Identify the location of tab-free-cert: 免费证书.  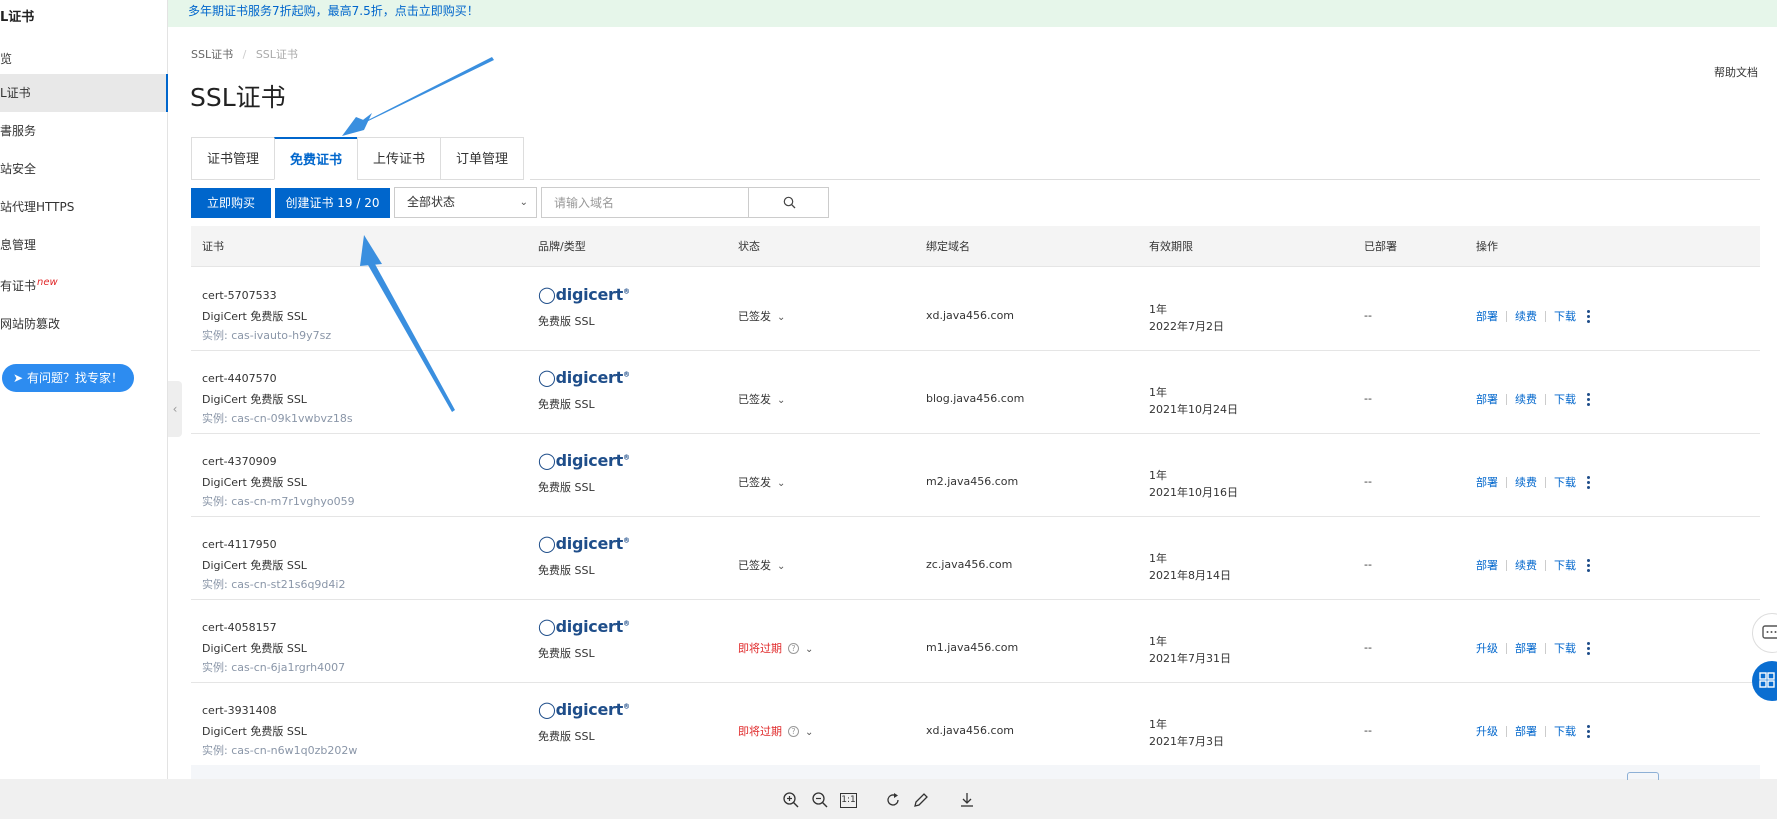
(316, 158).